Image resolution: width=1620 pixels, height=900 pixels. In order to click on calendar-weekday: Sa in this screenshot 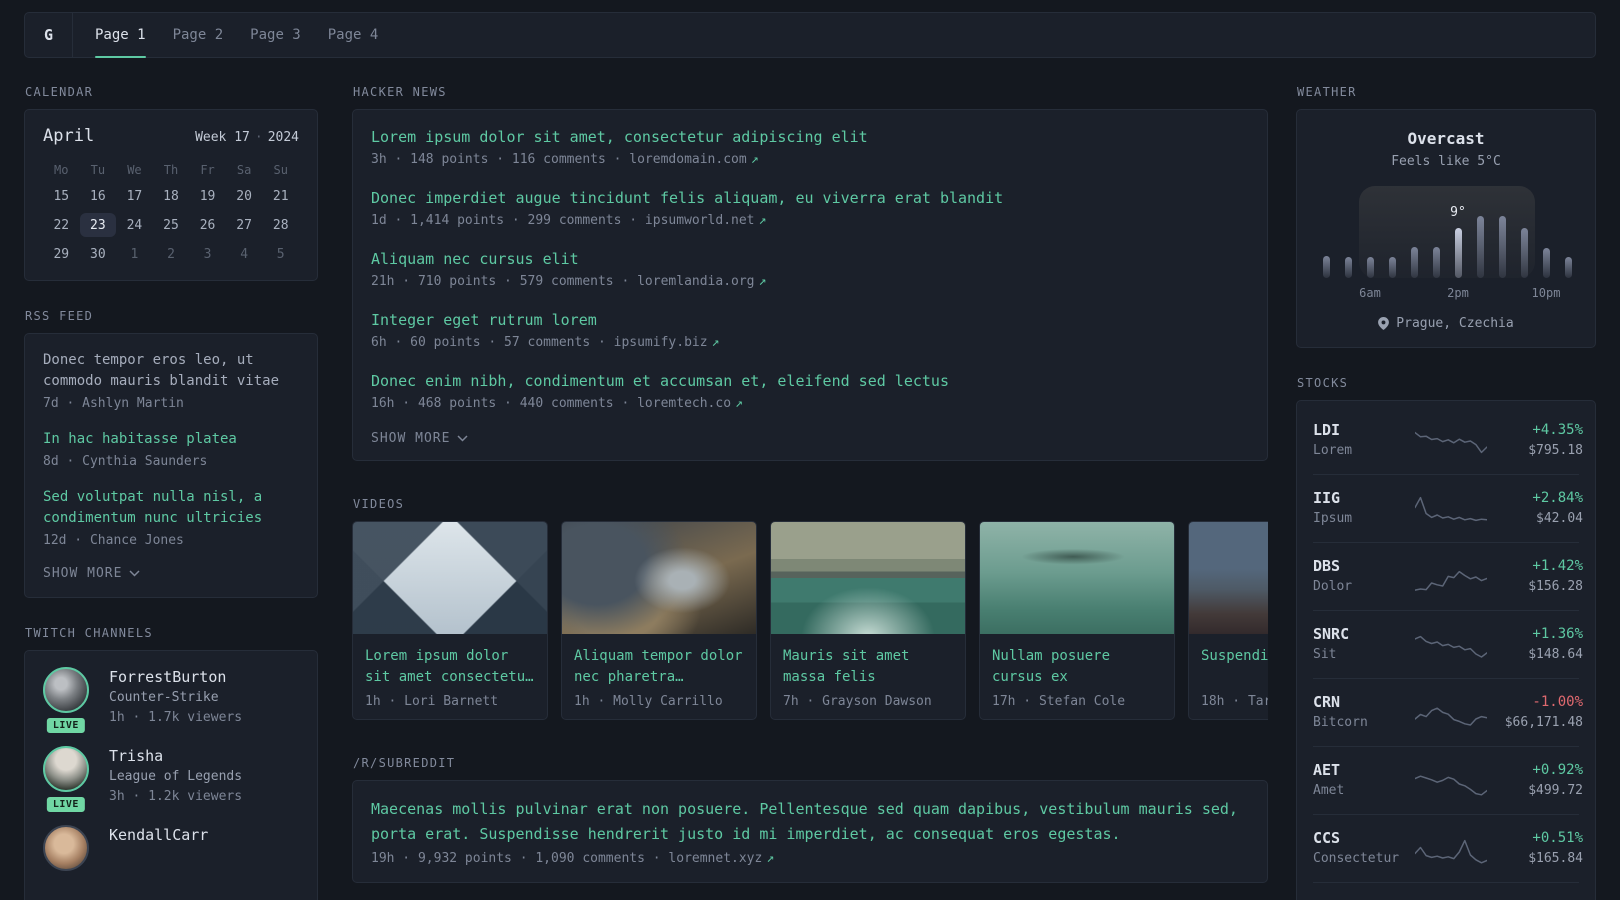, I will do `click(244, 170)`.